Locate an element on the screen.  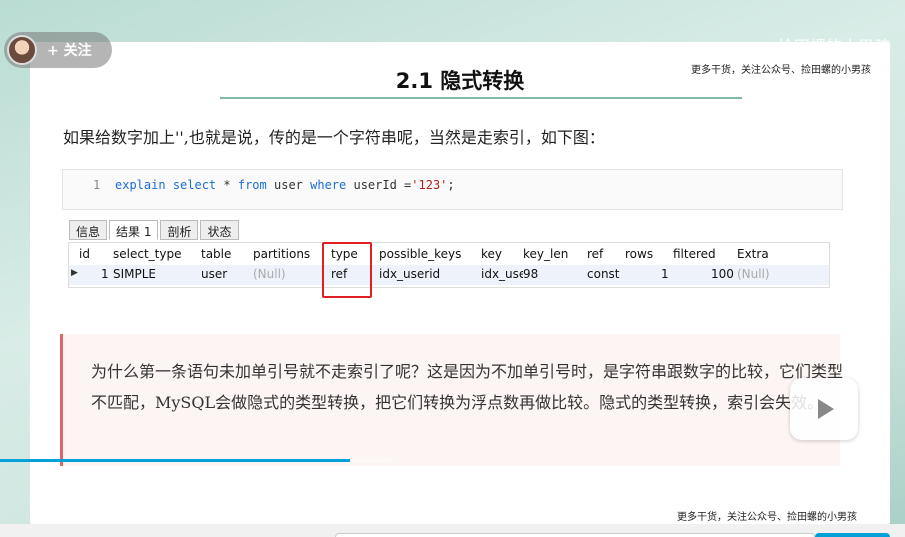
fullscreen-icon: ⛶ is located at coordinates (869, 495).